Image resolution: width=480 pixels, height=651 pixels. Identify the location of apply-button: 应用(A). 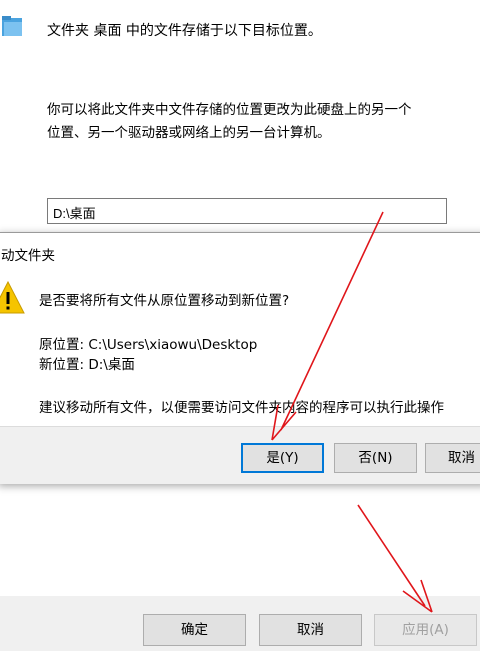
(425, 630).